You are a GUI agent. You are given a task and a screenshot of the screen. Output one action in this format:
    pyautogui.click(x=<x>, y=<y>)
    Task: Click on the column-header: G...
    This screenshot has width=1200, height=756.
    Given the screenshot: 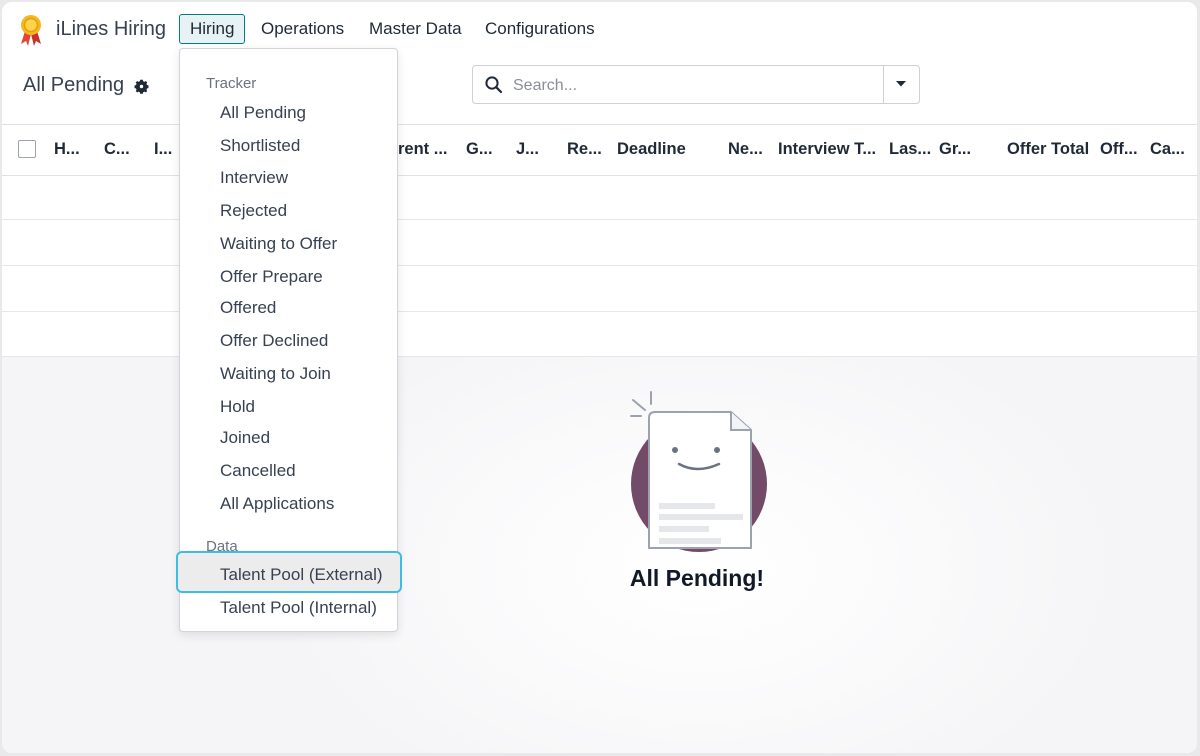 What is the action you would take?
    pyautogui.click(x=479, y=149)
    